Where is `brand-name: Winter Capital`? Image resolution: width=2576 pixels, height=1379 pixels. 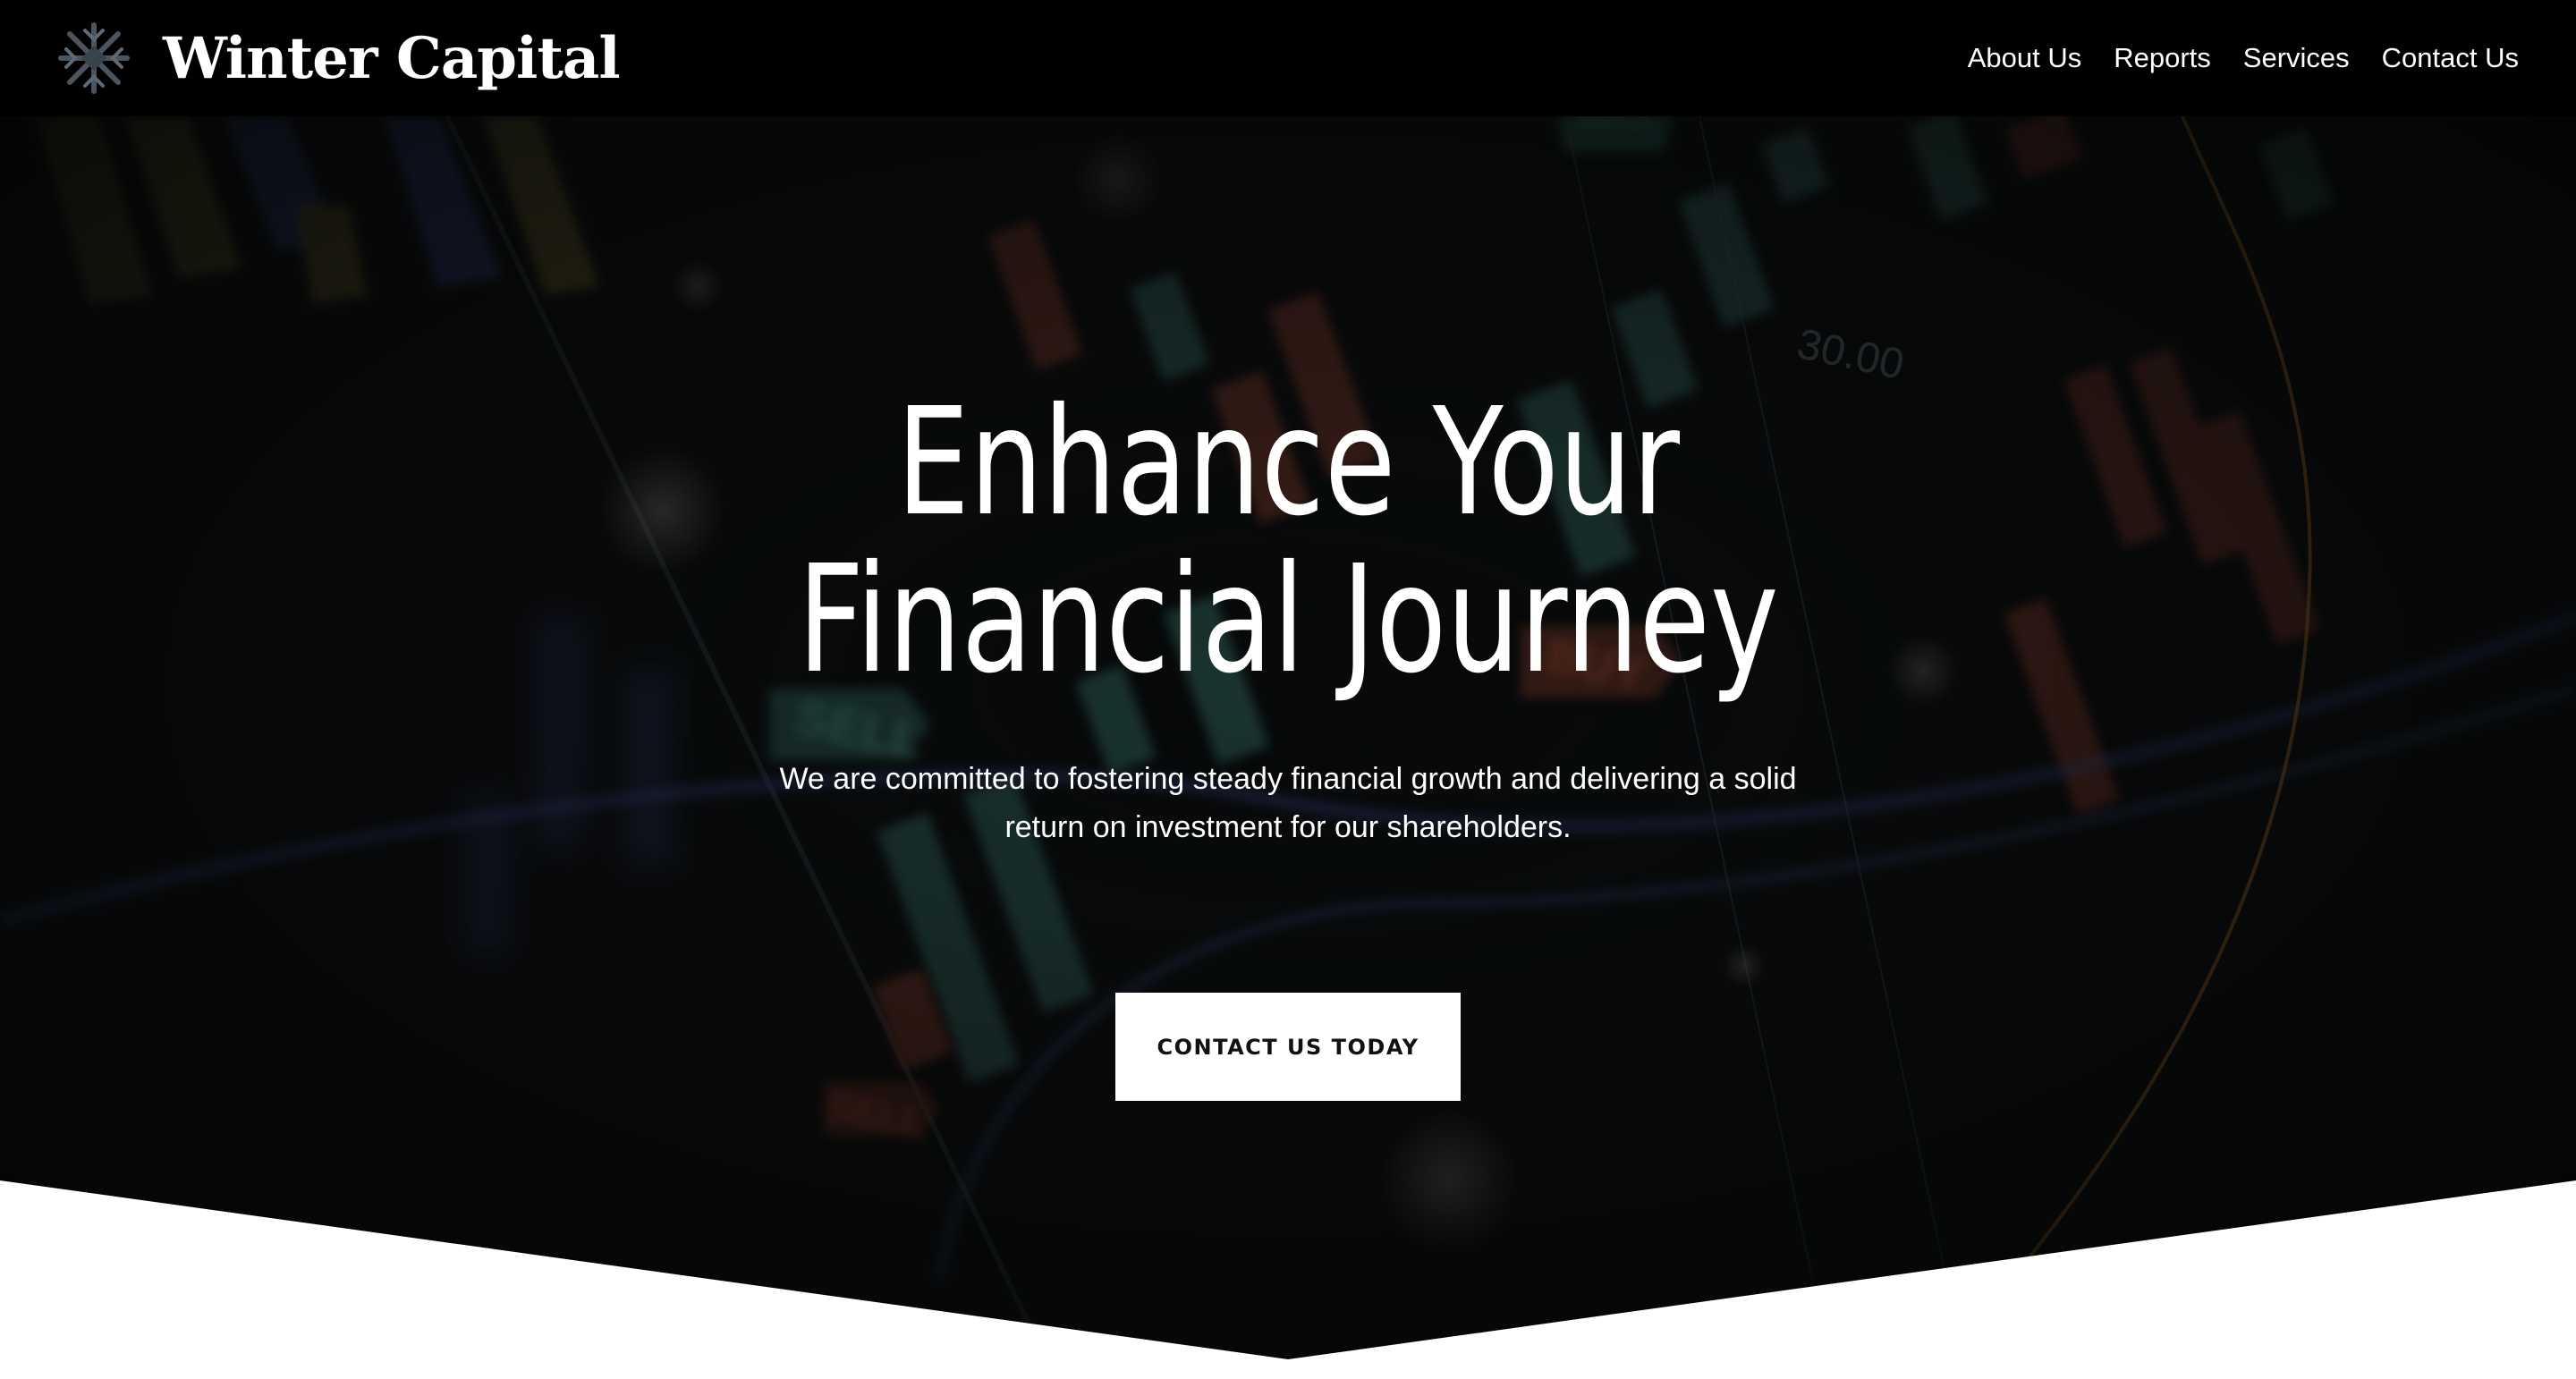
brand-name: Winter Capital is located at coordinates (392, 58).